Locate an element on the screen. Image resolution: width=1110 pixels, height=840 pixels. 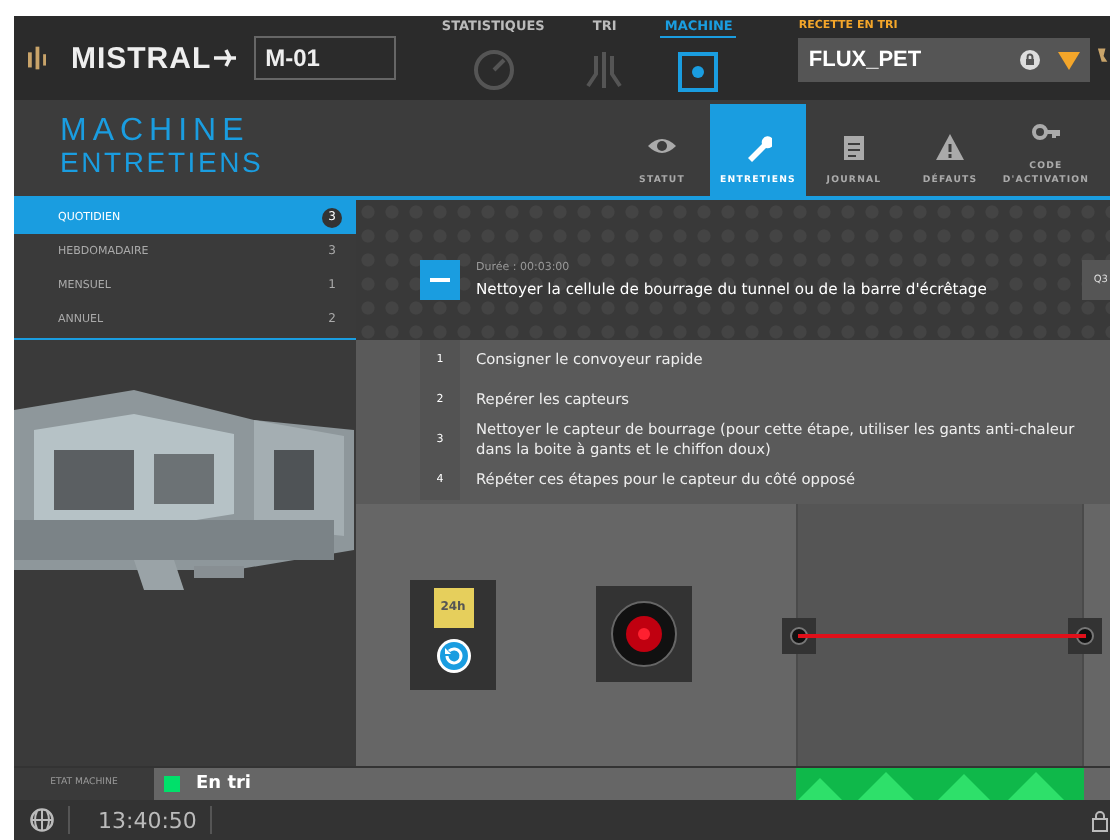
collapse-button is located at coordinates (440, 280).